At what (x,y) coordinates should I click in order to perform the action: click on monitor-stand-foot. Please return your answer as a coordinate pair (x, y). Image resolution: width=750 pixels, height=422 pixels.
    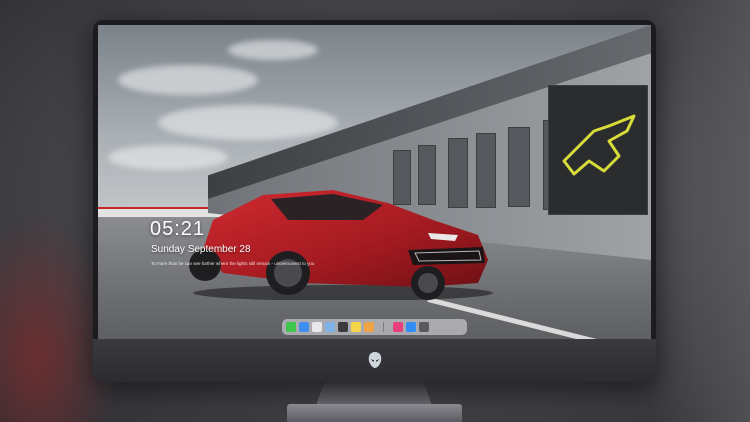
    Looking at the image, I should click on (374, 413).